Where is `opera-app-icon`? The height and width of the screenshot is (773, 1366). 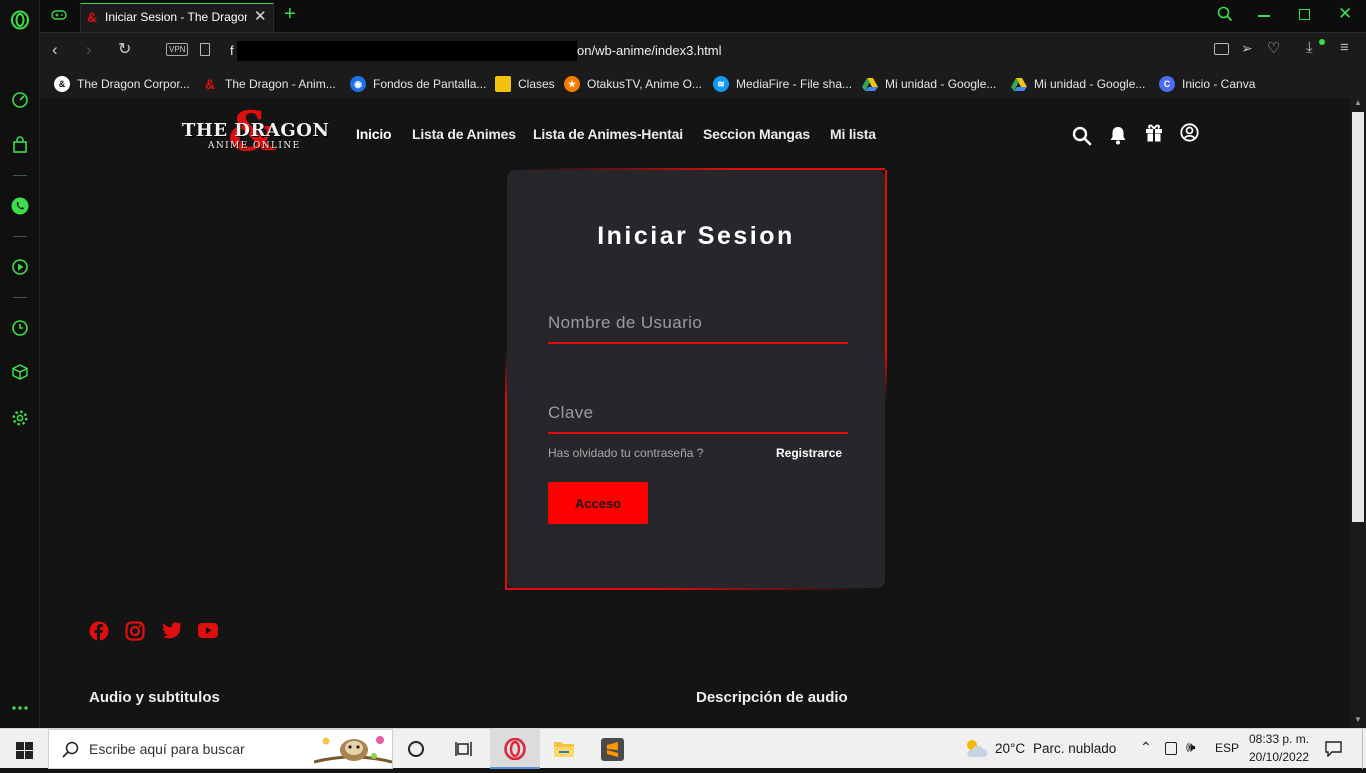
opera-app-icon is located at coordinates (515, 749).